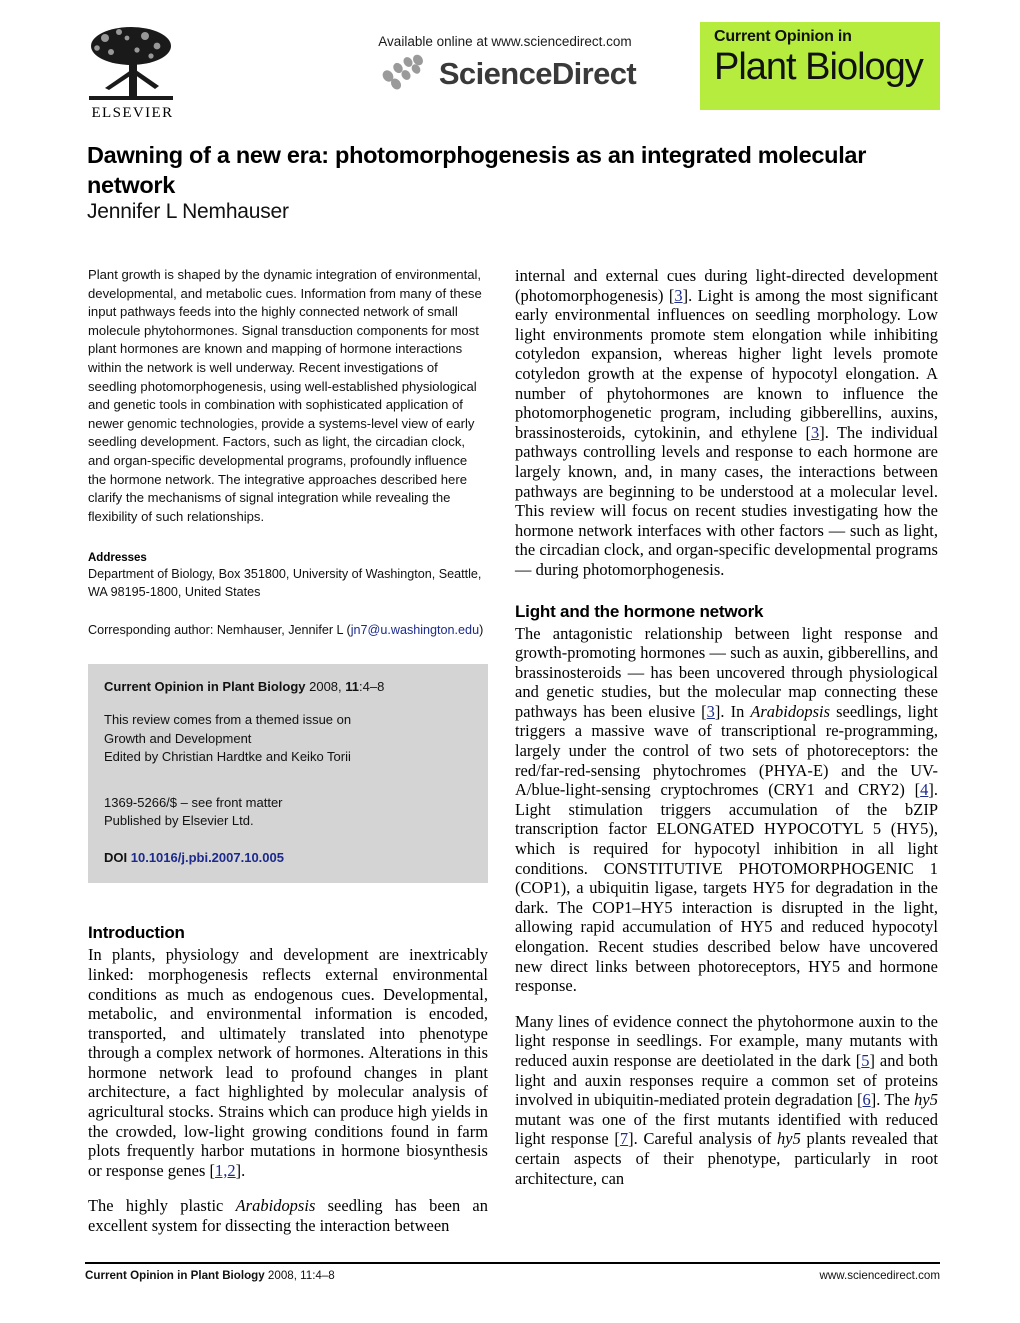  What do you see at coordinates (162, 1206) in the screenshot?
I see `intro-p2-text-a: The highly plastic` at bounding box center [162, 1206].